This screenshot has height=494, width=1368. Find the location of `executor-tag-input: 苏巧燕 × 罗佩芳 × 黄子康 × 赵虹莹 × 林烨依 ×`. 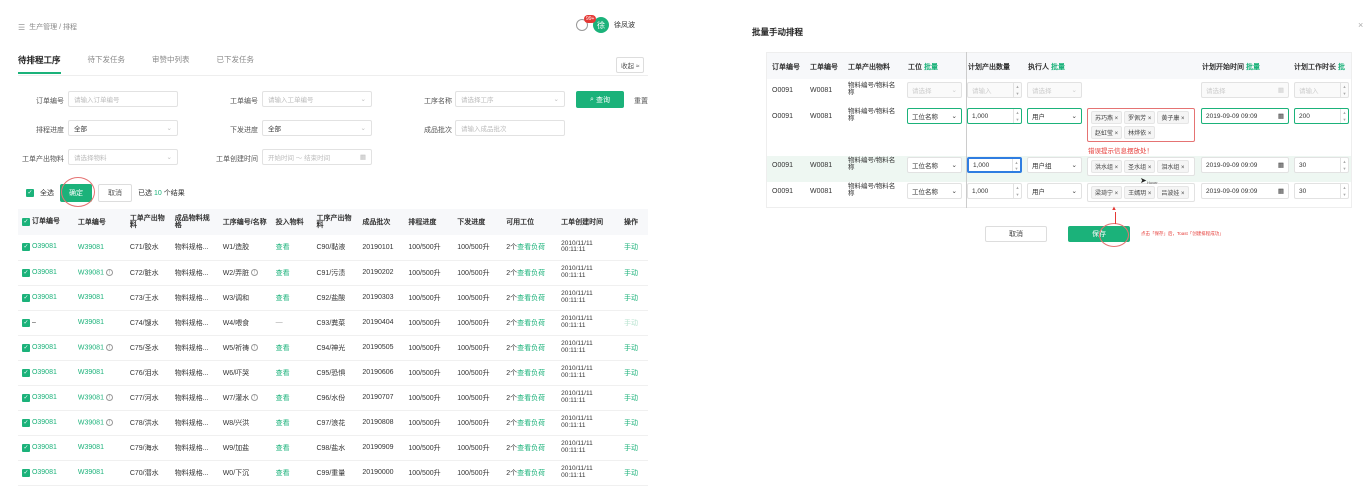

executor-tag-input: 苏巧燕 × 罗佩芳 × 黄子康 × 赵虹莹 × 林烨依 × is located at coordinates (1141, 125).